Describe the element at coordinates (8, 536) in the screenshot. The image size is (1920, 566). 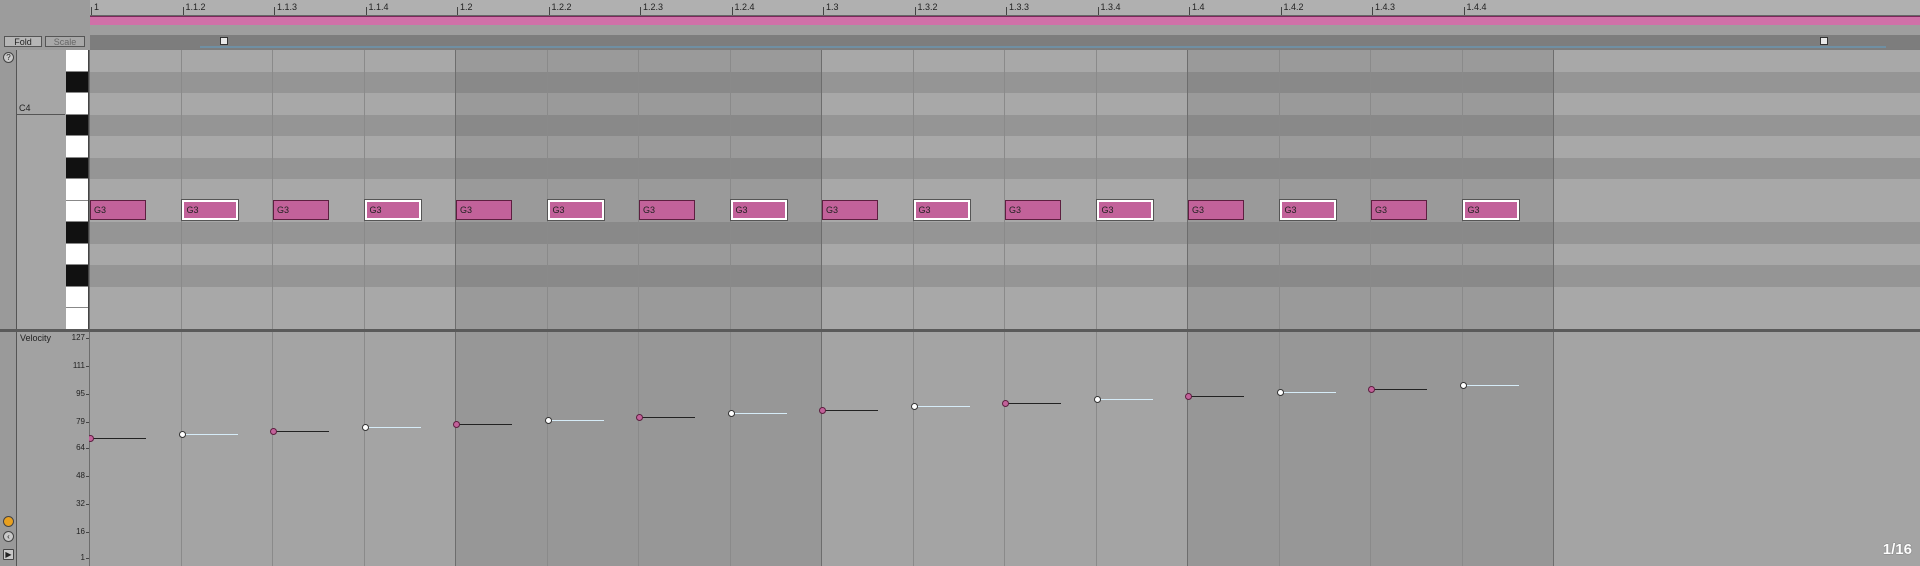
I see `back-icon: ‹` at that location.